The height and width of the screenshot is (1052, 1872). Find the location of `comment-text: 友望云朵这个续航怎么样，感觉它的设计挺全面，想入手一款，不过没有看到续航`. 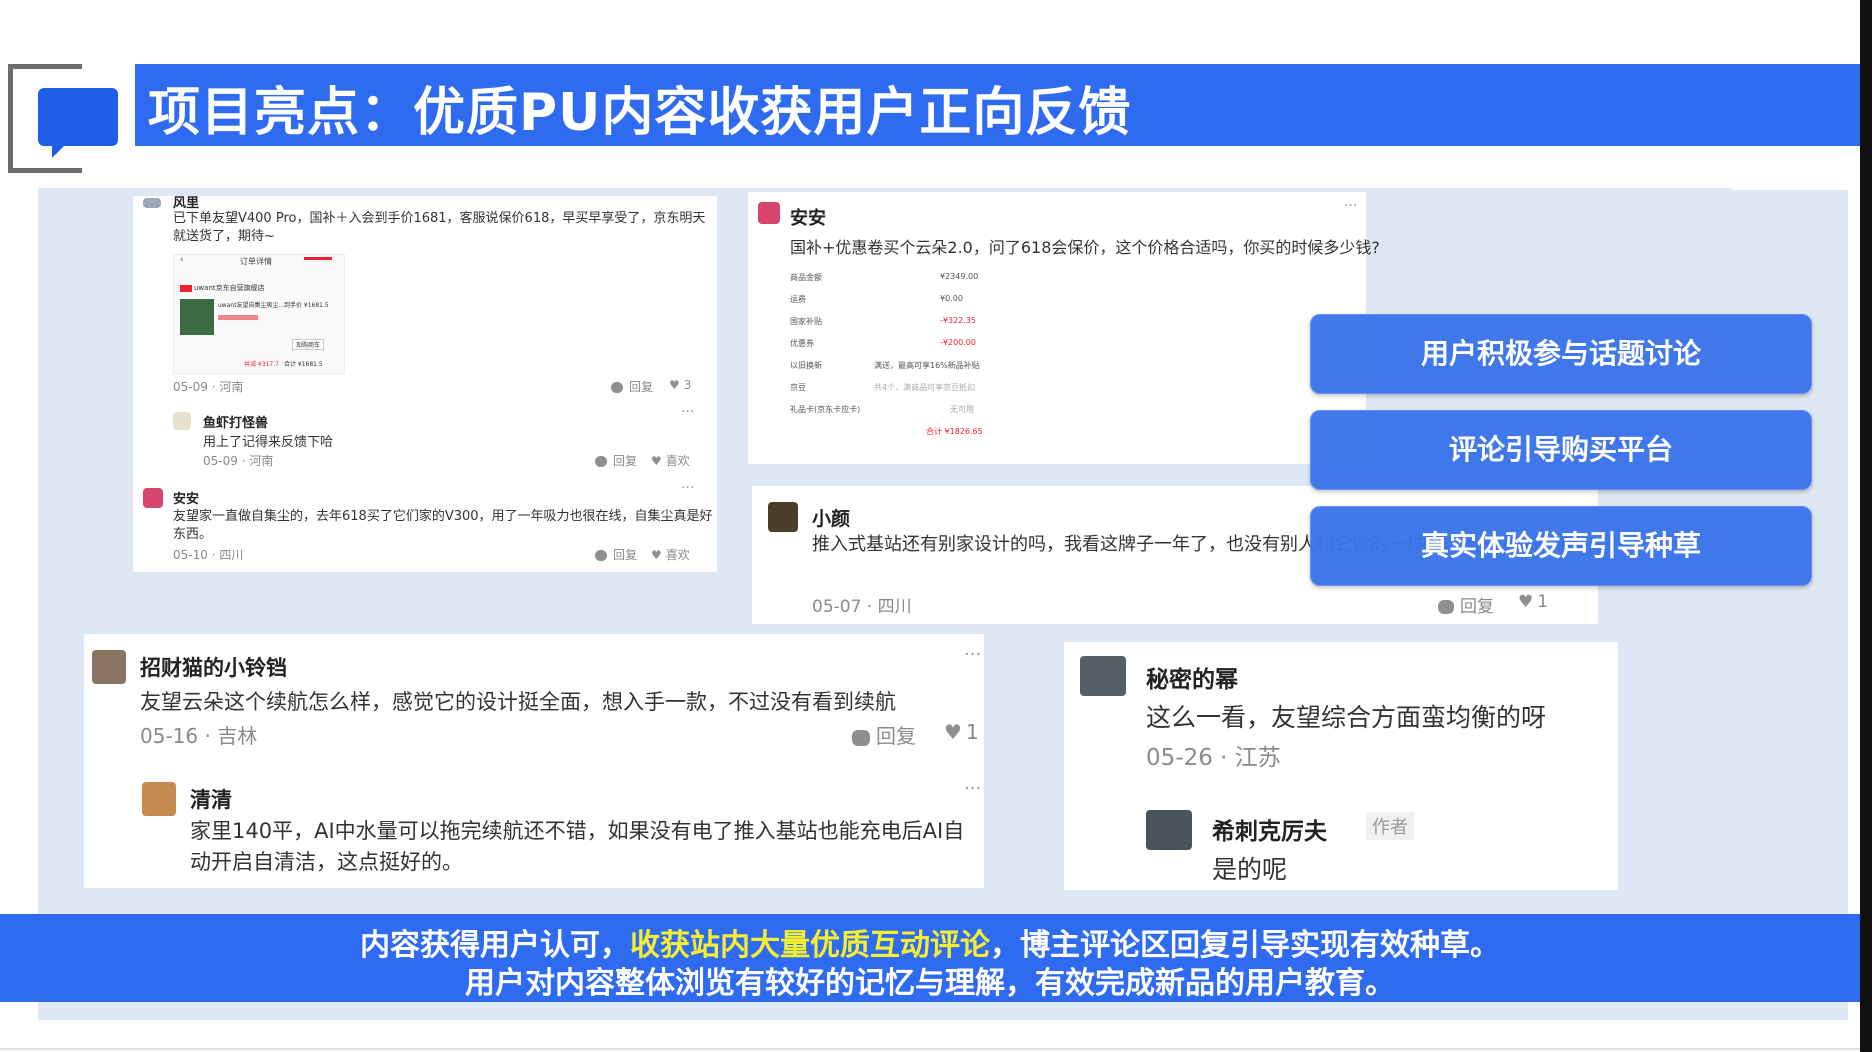

comment-text: 友望云朵这个续航怎么样，感觉它的设计挺全面，想入手一款，不过没有看到续航 is located at coordinates (518, 702).